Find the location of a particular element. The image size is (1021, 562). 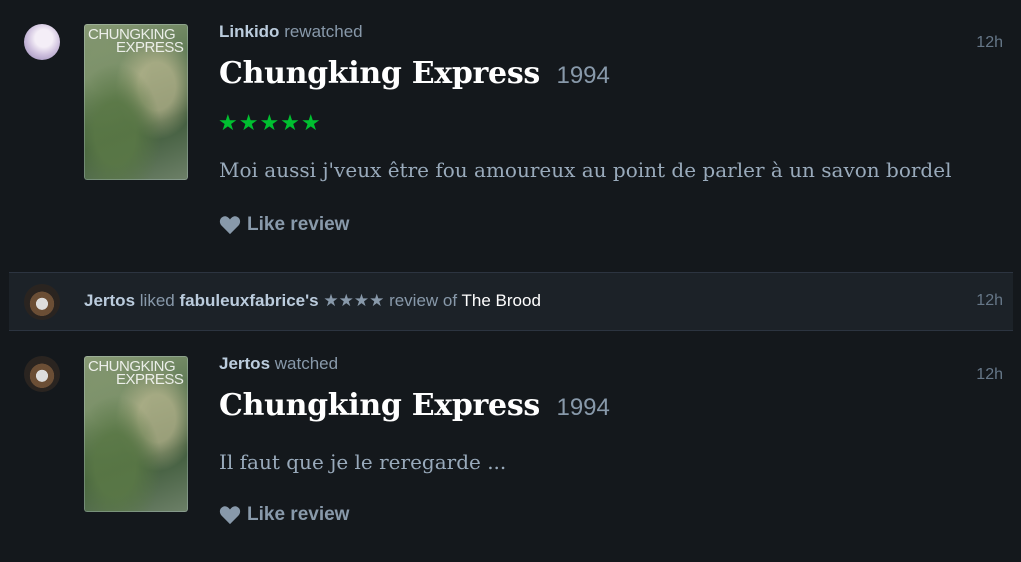

rating-stars: ★★★★ is located at coordinates (354, 300).